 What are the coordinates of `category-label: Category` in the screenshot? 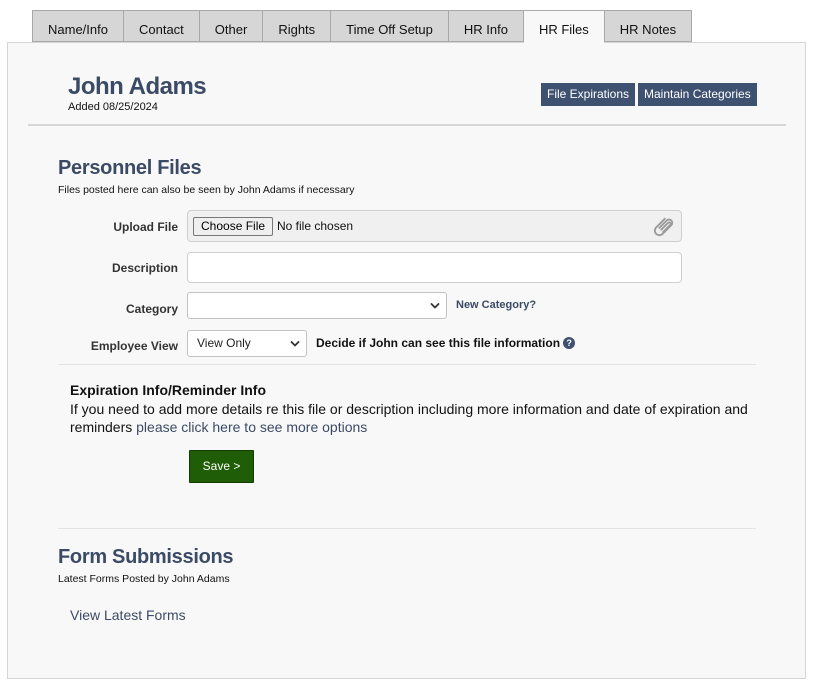 It's located at (151, 309).